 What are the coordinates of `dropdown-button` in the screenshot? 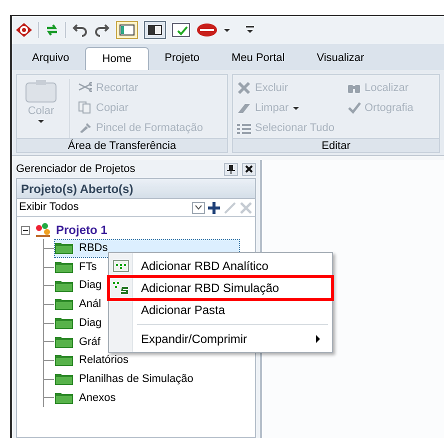 It's located at (198, 208).